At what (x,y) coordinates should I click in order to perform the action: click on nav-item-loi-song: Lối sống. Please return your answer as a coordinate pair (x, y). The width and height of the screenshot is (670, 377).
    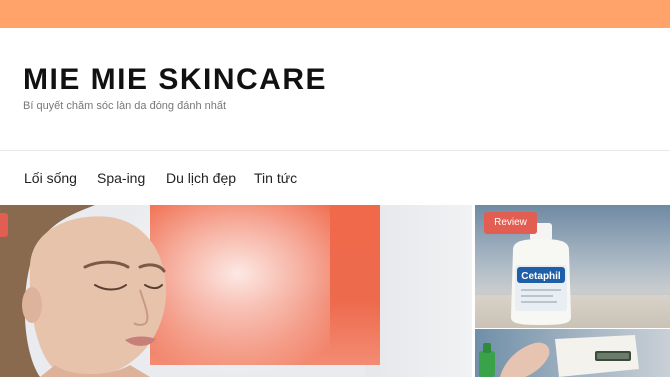
    Looking at the image, I should click on (50, 178).